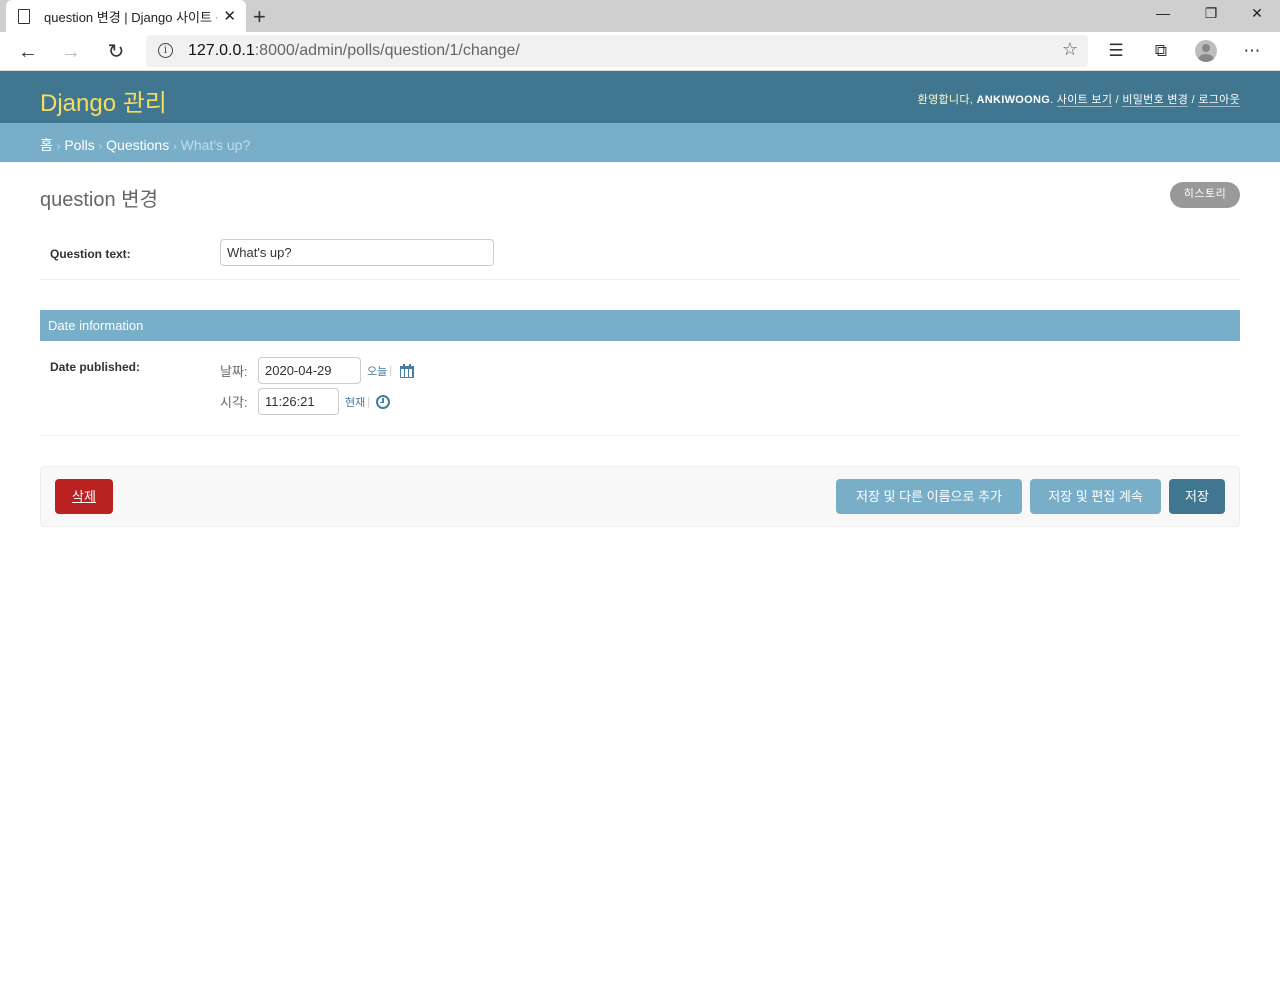 The height and width of the screenshot is (984, 1280). Describe the element at coordinates (137, 145) in the screenshot. I see `breadcrumb-model: Questions` at that location.